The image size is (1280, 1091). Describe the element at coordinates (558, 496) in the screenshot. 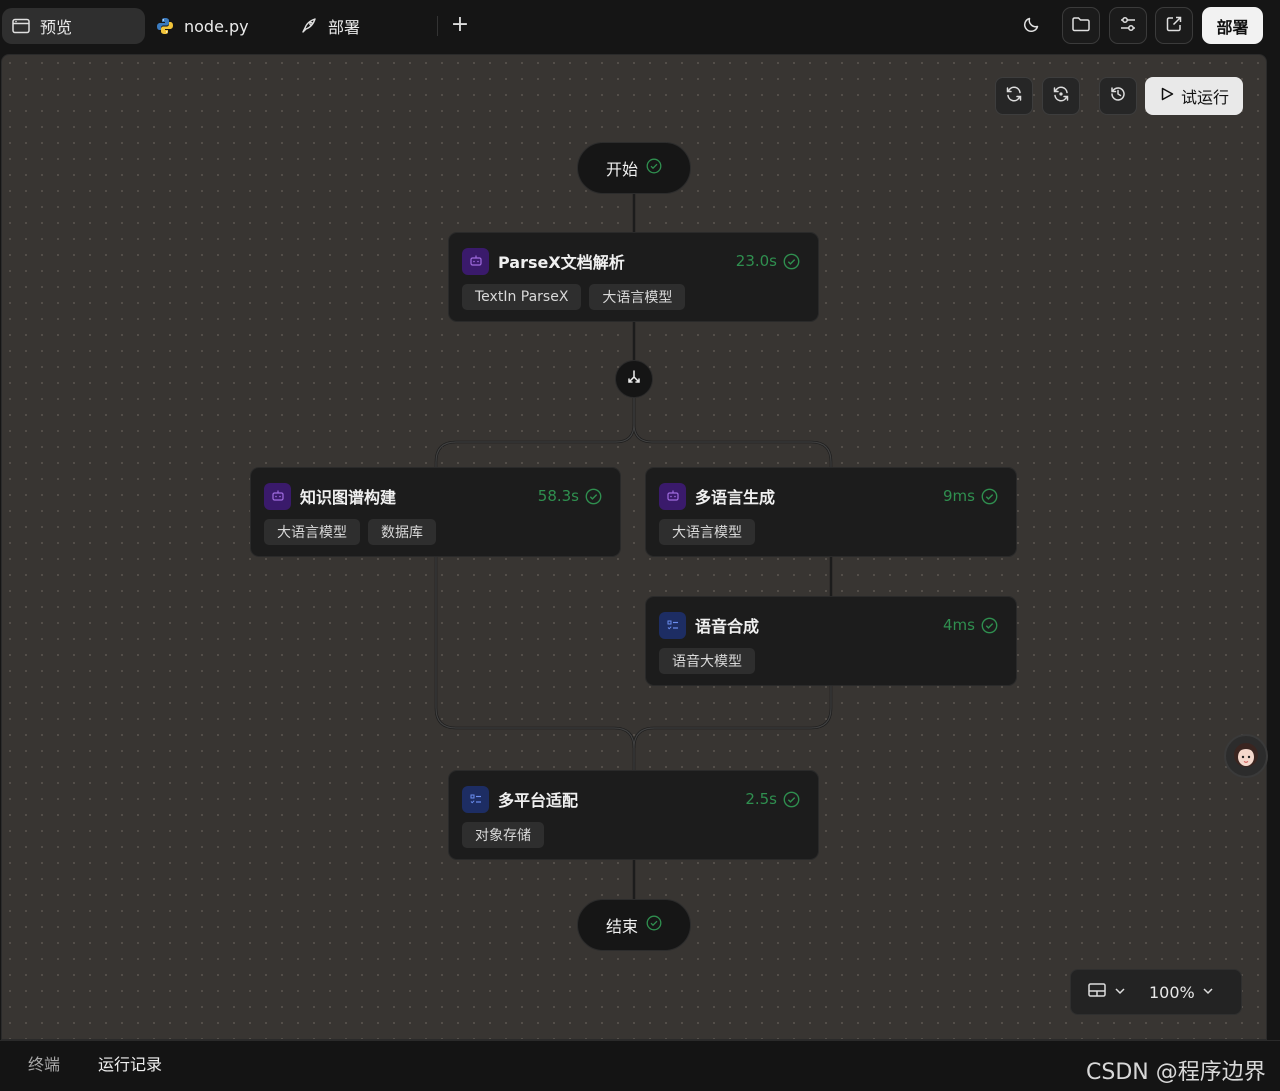

I see `duration-text: 58.3s` at that location.